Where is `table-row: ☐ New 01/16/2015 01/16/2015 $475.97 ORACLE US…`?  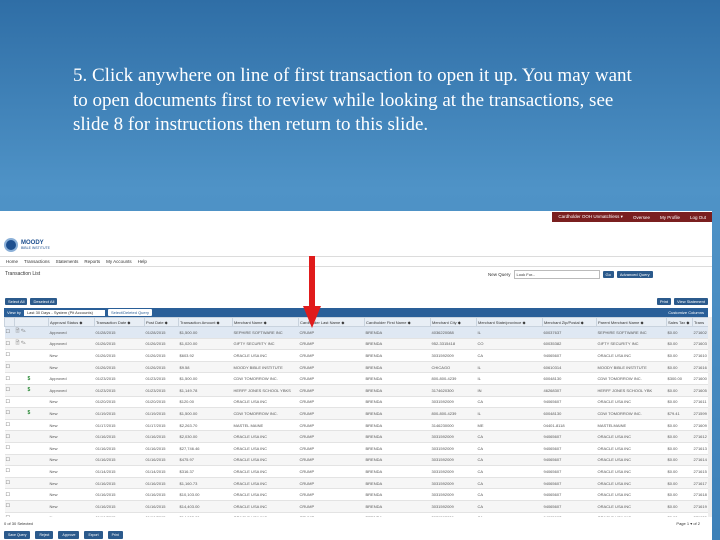
table-row: ☐ New 01/16/2015 01/16/2015 $475.97 ORACLE US… is located at coordinates (356, 460).